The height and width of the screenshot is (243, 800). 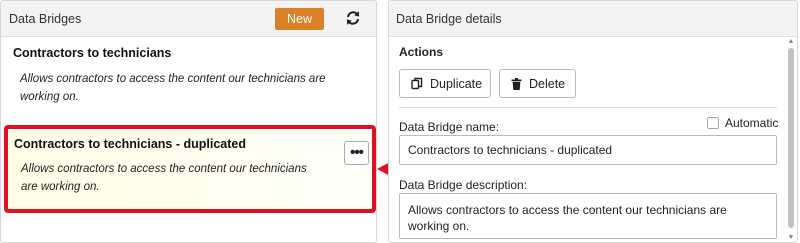 I want to click on more-options-button: •••, so click(x=356, y=153).